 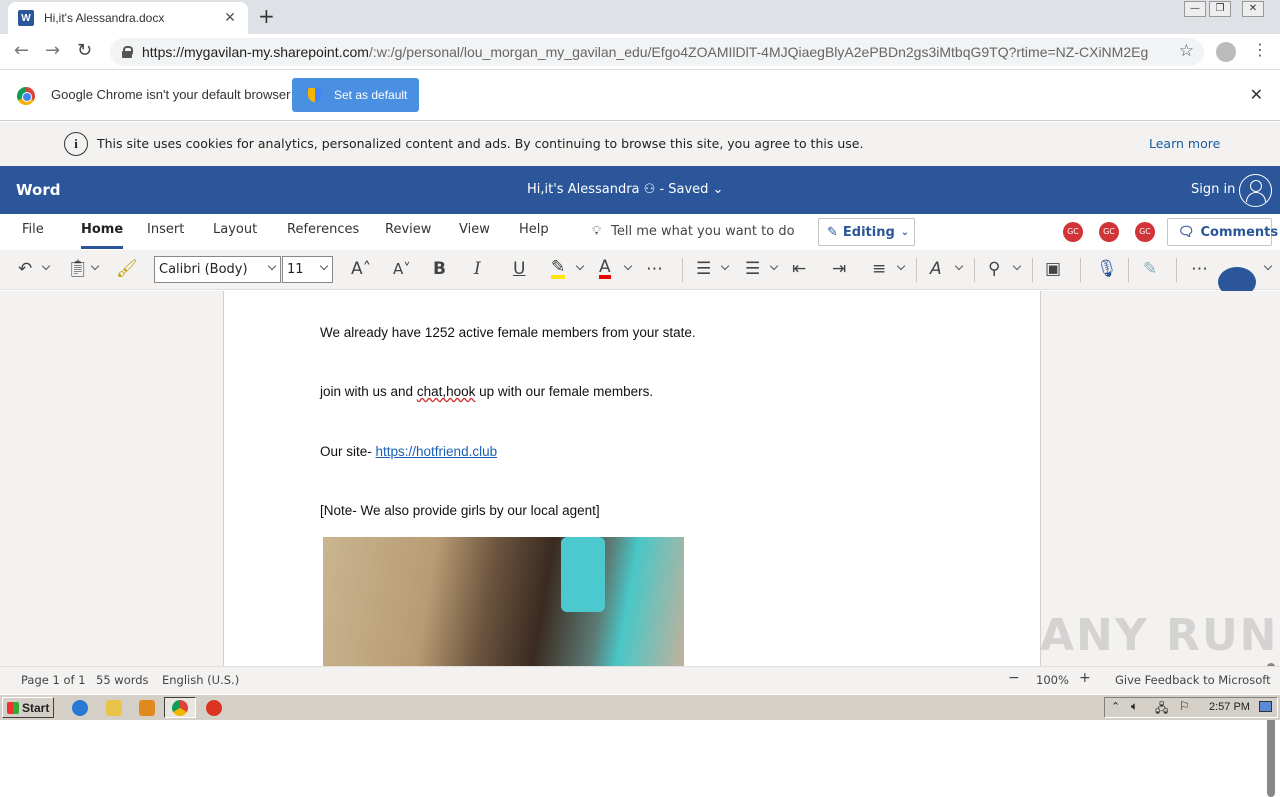 What do you see at coordinates (200, 680) in the screenshot?
I see `language-indicator: English (U.S.)` at bounding box center [200, 680].